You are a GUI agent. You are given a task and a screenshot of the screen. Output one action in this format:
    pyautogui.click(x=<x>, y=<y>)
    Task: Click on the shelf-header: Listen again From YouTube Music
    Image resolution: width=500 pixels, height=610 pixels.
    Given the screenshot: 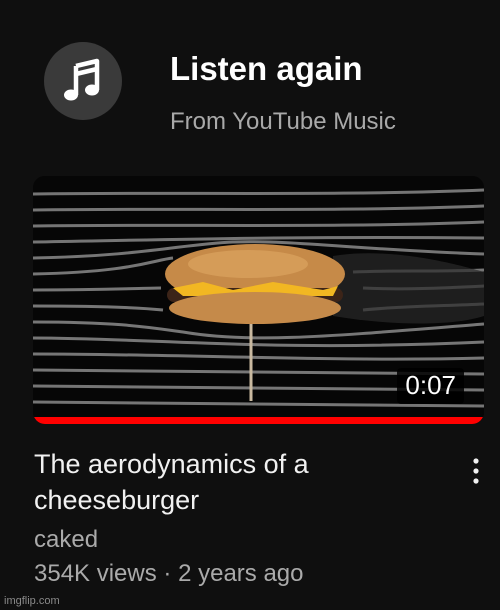 What is the action you would take?
    pyautogui.click(x=264, y=92)
    